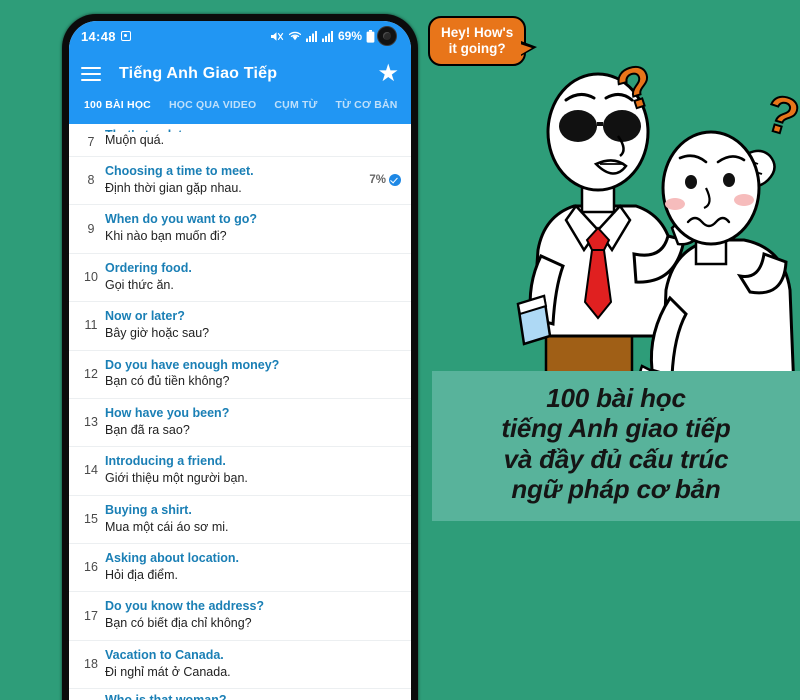 The image size is (800, 700). What do you see at coordinates (192, 364) in the screenshot?
I see `lesson-title-en: Do you have enough money?` at bounding box center [192, 364].